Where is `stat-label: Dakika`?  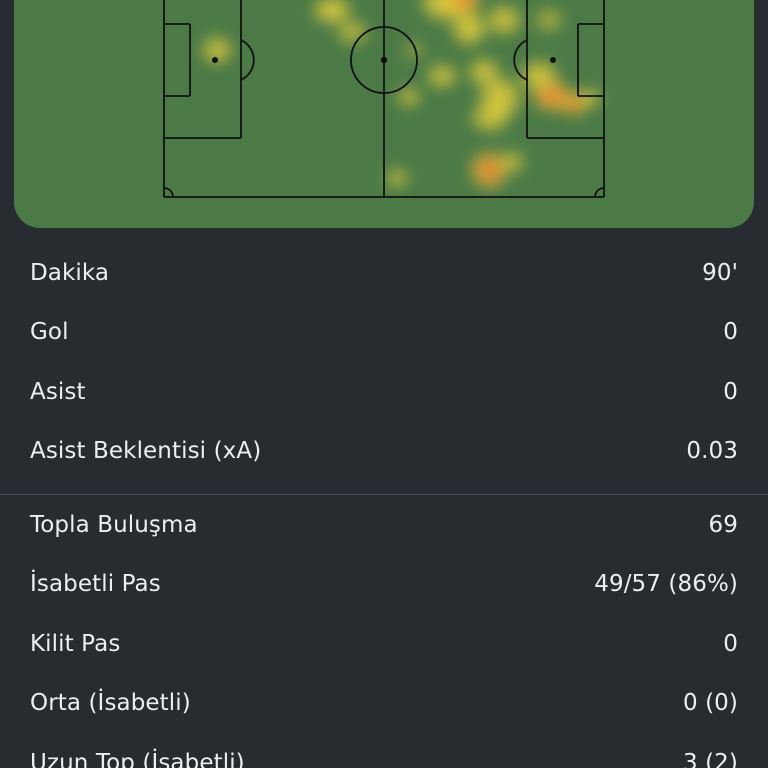
stat-label: Dakika is located at coordinates (70, 272).